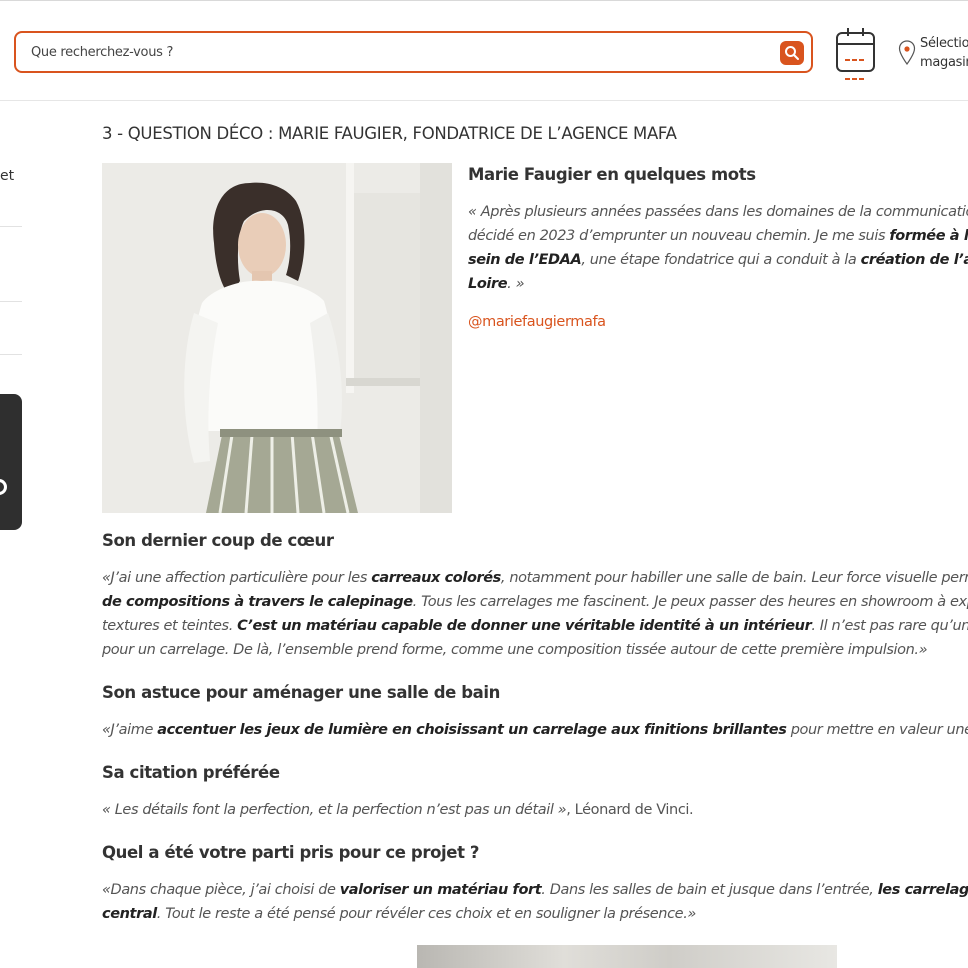 The height and width of the screenshot is (968, 968). I want to click on instagram-link: @mariefaugiermafa, so click(537, 322).